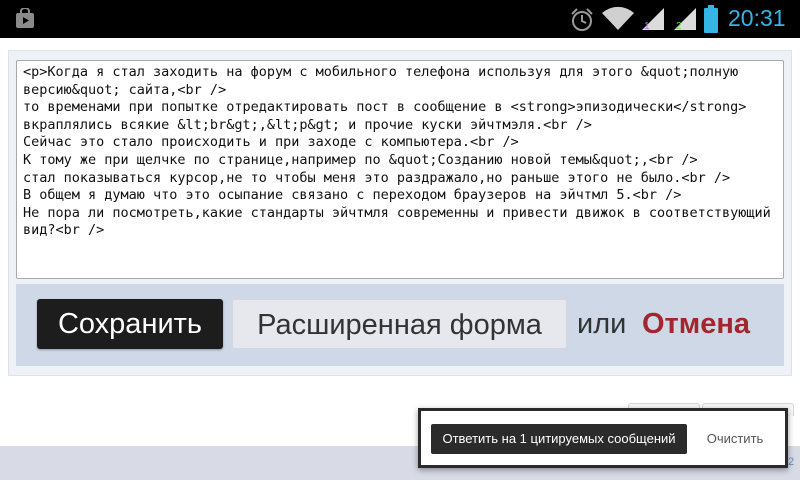 Image resolution: width=800 pixels, height=480 pixels. I want to click on clear-quotes-button: Очистить, so click(735, 439).